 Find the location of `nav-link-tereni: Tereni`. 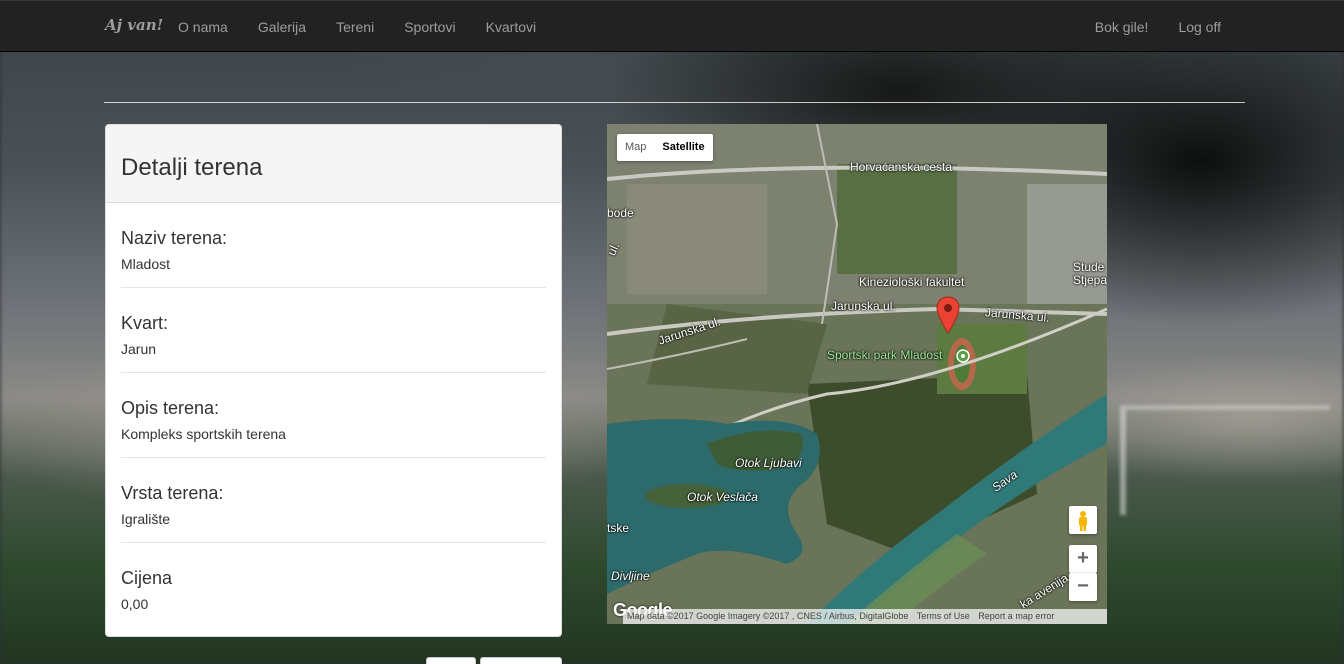

nav-link-tereni: Tereni is located at coordinates (355, 27).